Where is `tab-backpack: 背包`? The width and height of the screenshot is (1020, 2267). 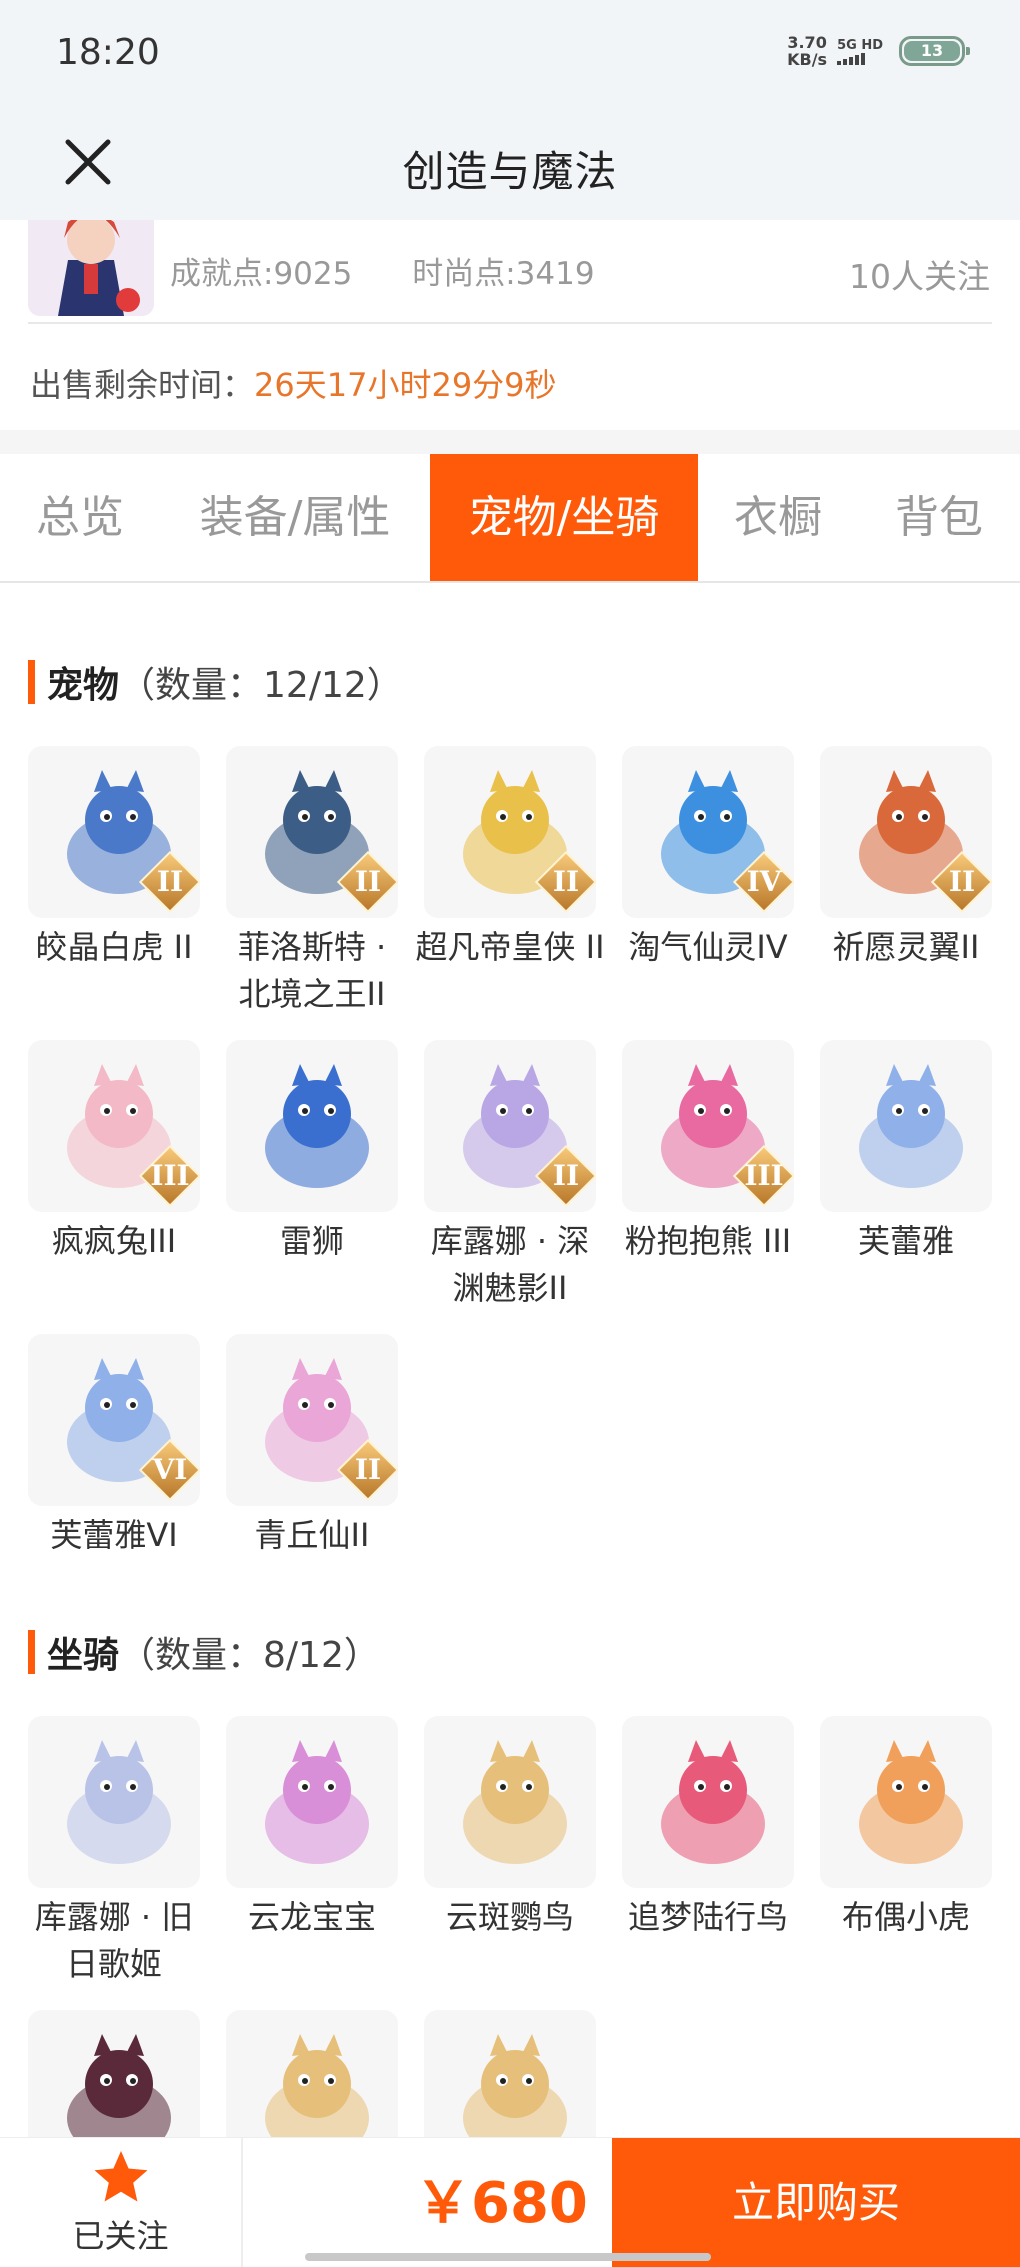 tab-backpack: 背包 is located at coordinates (939, 517).